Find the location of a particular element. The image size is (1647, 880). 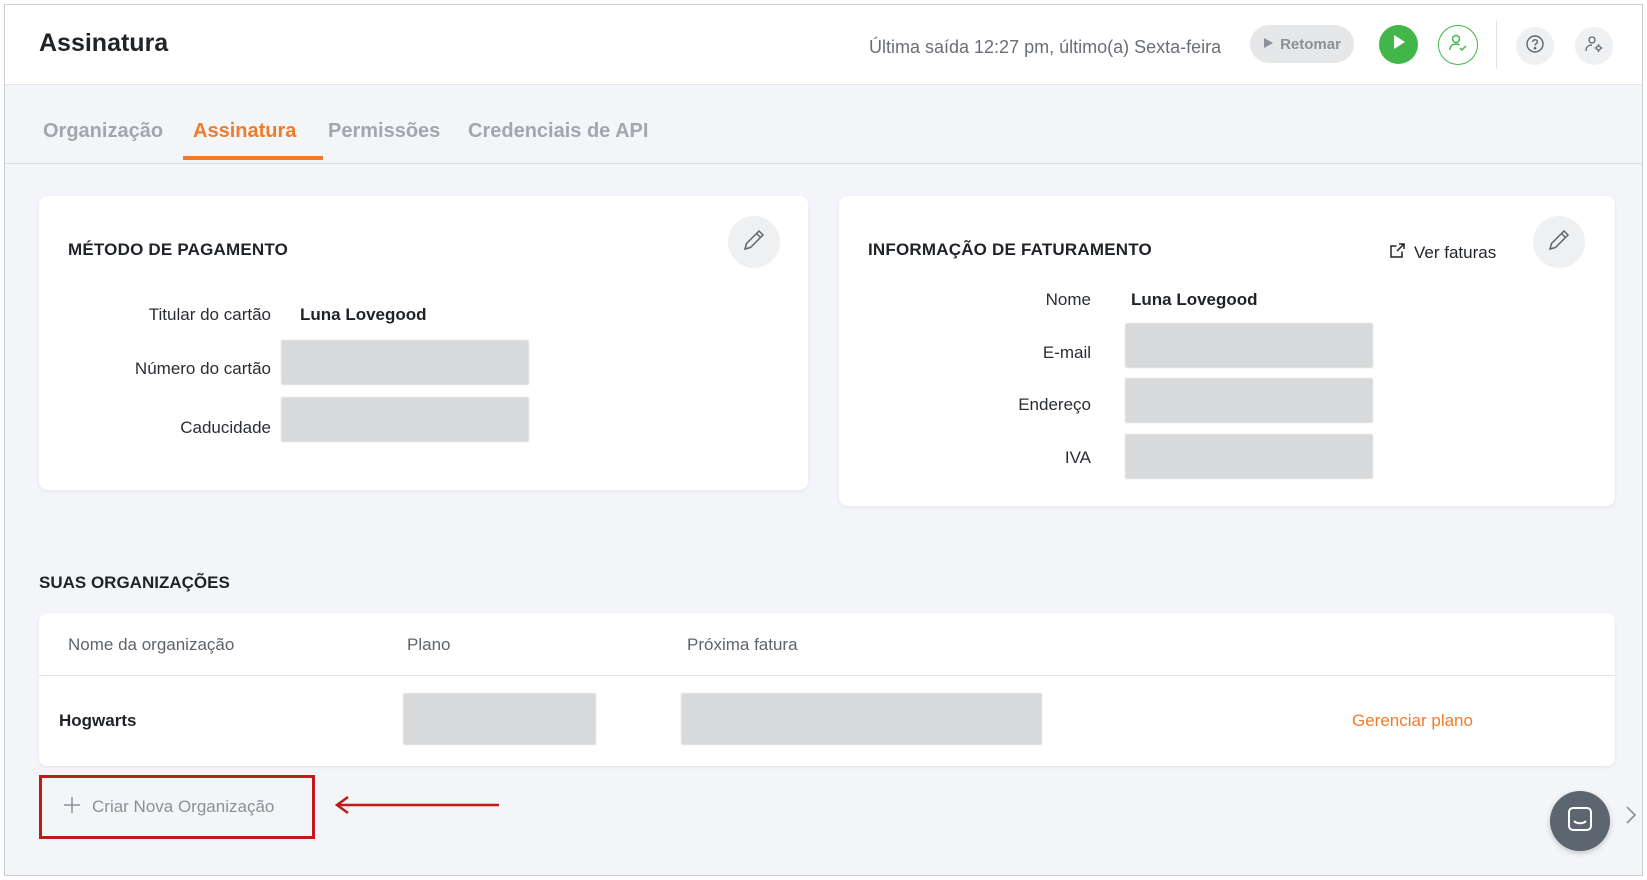

next-invoice-redacted is located at coordinates (861, 719).